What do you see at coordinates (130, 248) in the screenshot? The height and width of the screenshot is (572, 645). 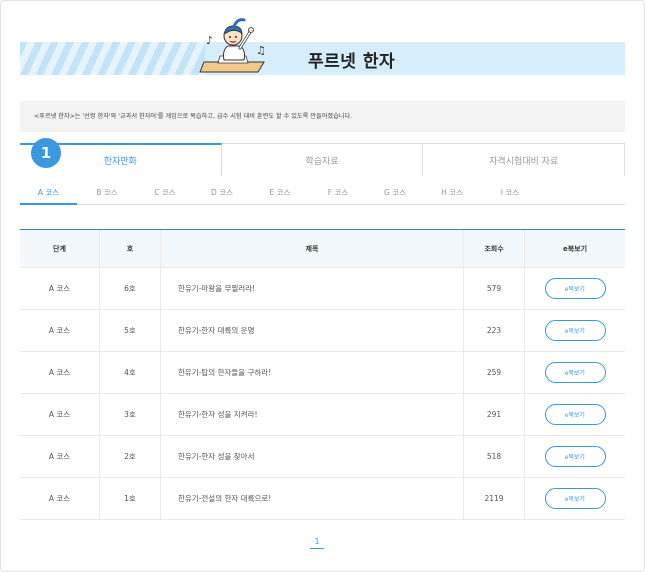 I see `header-issue: 호` at bounding box center [130, 248].